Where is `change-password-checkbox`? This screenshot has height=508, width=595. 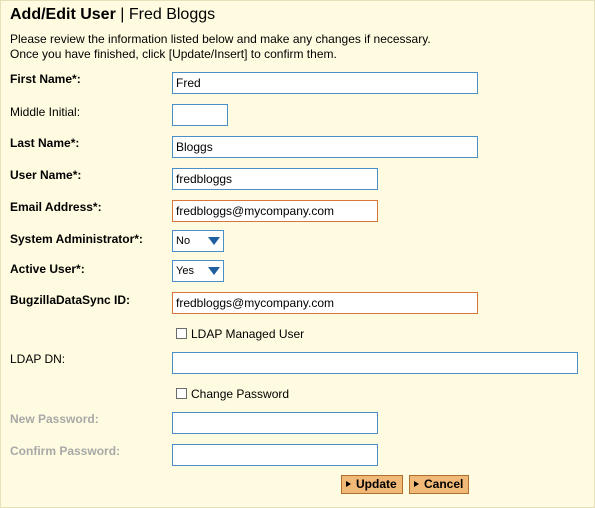 change-password-checkbox is located at coordinates (181, 393).